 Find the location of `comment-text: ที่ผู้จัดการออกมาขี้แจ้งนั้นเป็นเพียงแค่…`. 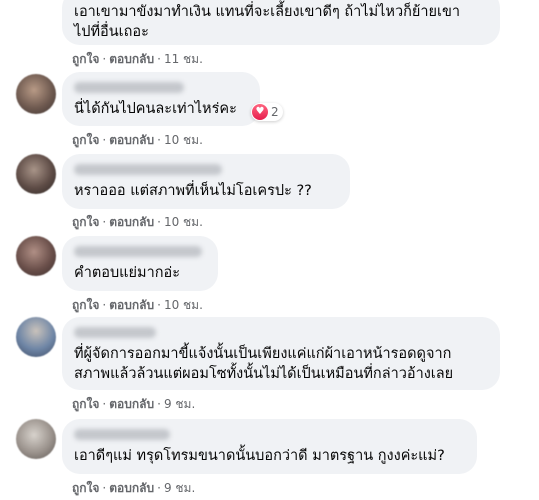

comment-text: ที่ผู้จัดการออกมาขี้แจ้งนั้นเป็นเพียงแค่… is located at coordinates (264, 364).